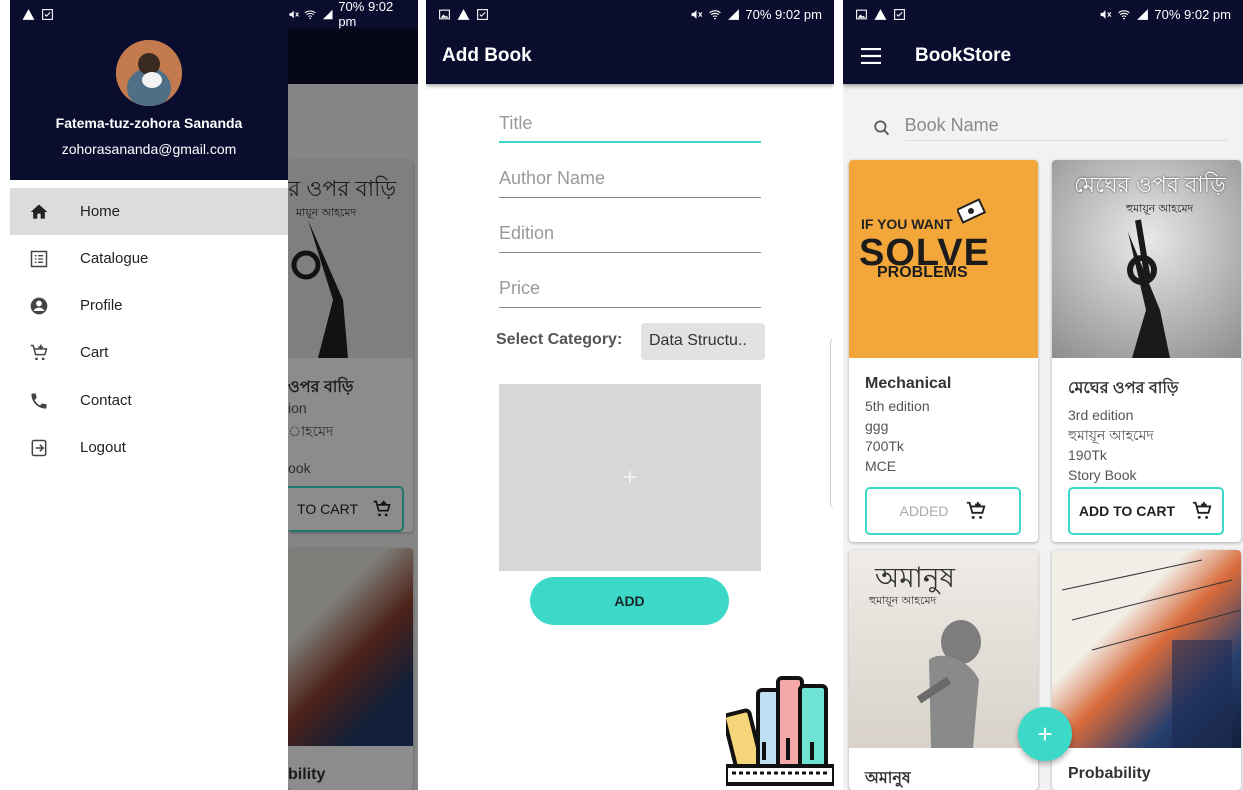 The height and width of the screenshot is (790, 1243). I want to click on scissors-illustration, so click(1148, 288).